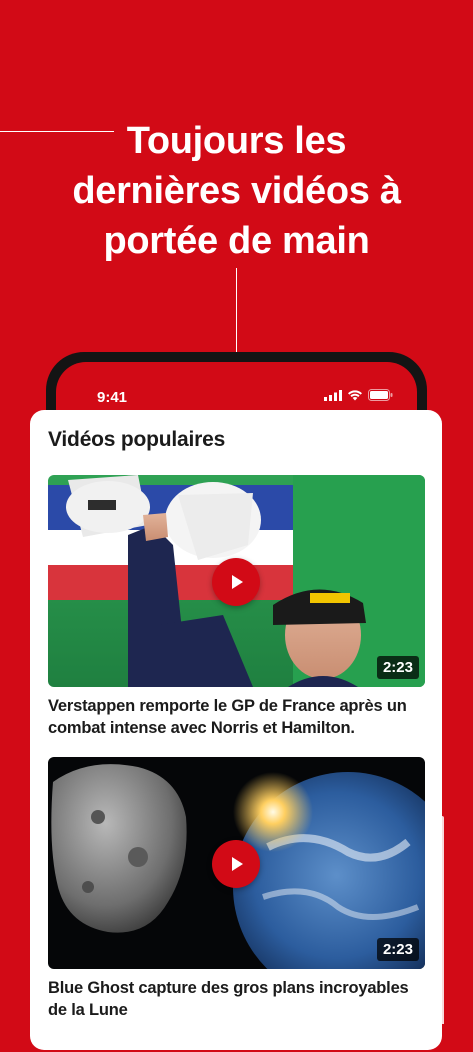 The height and width of the screenshot is (1052, 473). What do you see at coordinates (236, 241) in the screenshot?
I see `headline-line-3: portée de main` at bounding box center [236, 241].